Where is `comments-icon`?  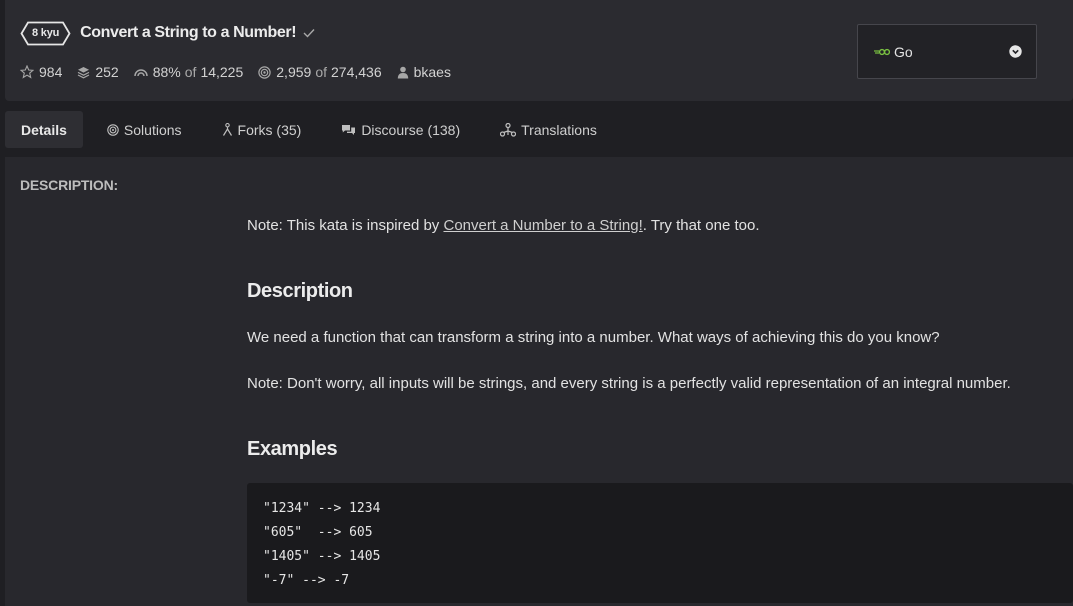
comments-icon is located at coordinates (348, 130).